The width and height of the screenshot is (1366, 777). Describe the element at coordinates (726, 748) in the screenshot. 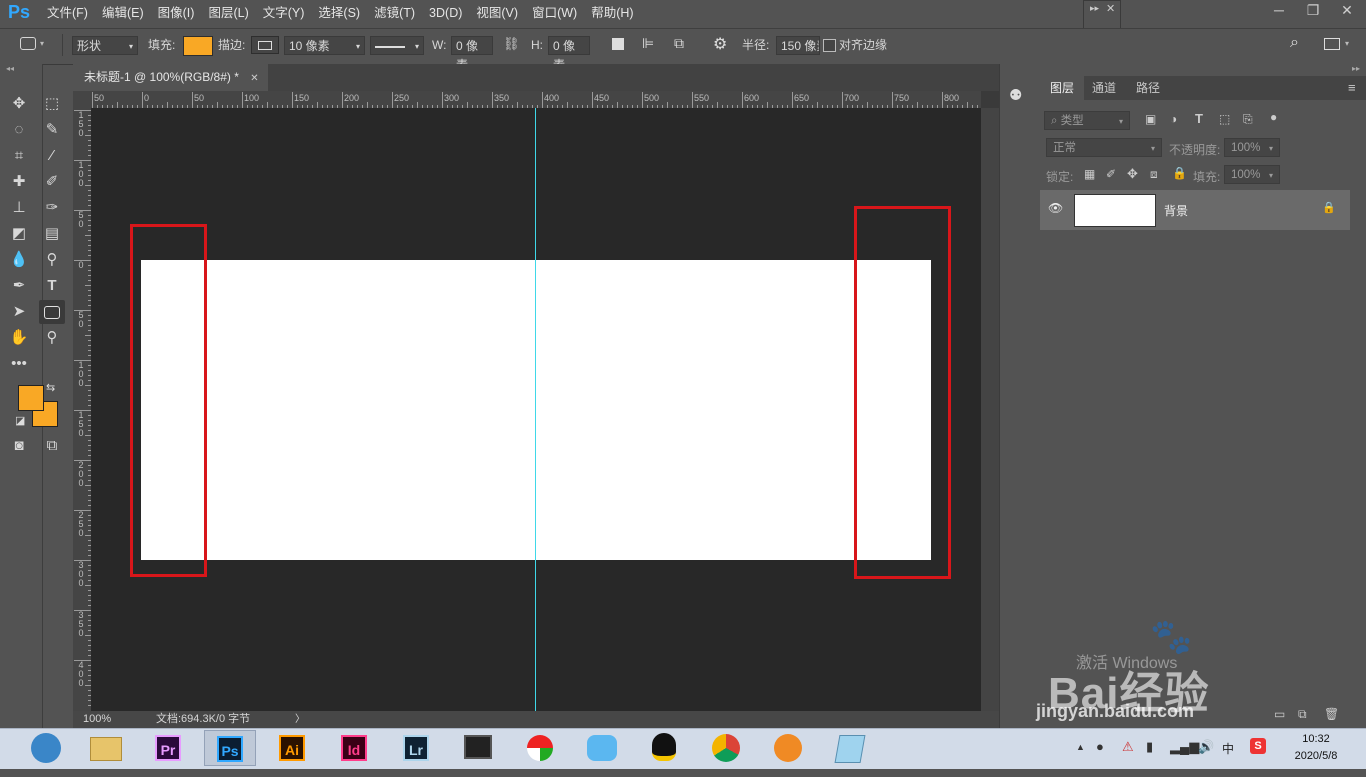

I see `chrome-app-icon` at that location.